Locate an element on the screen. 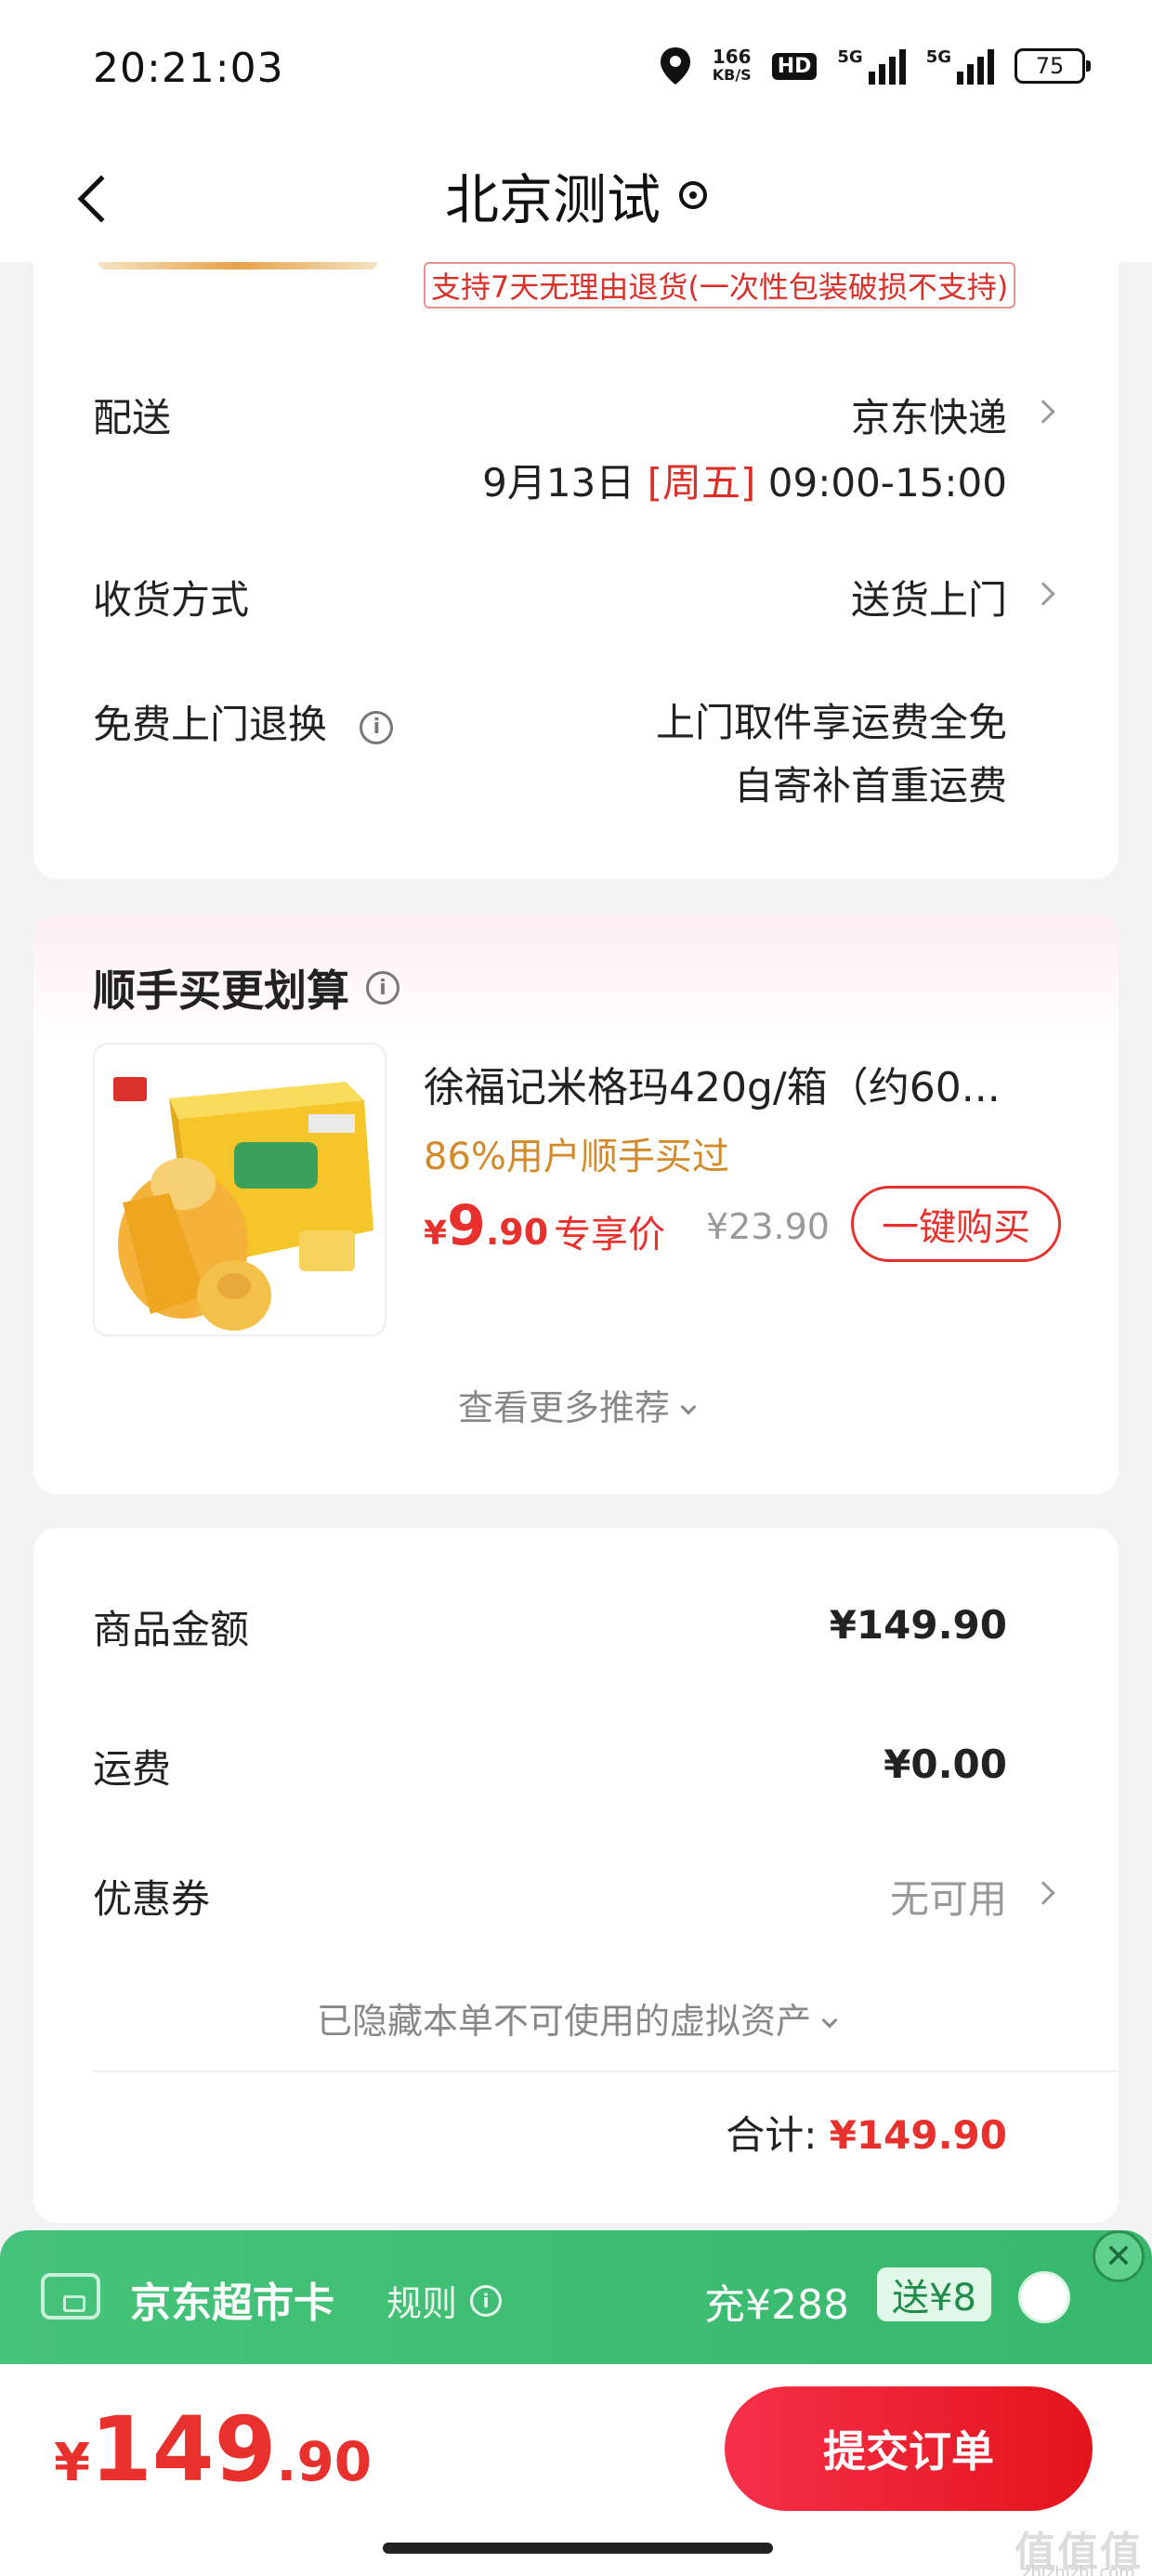 This screenshot has width=1152, height=2576. free-return-value-2: 自寄补首重运费 is located at coordinates (870, 785).